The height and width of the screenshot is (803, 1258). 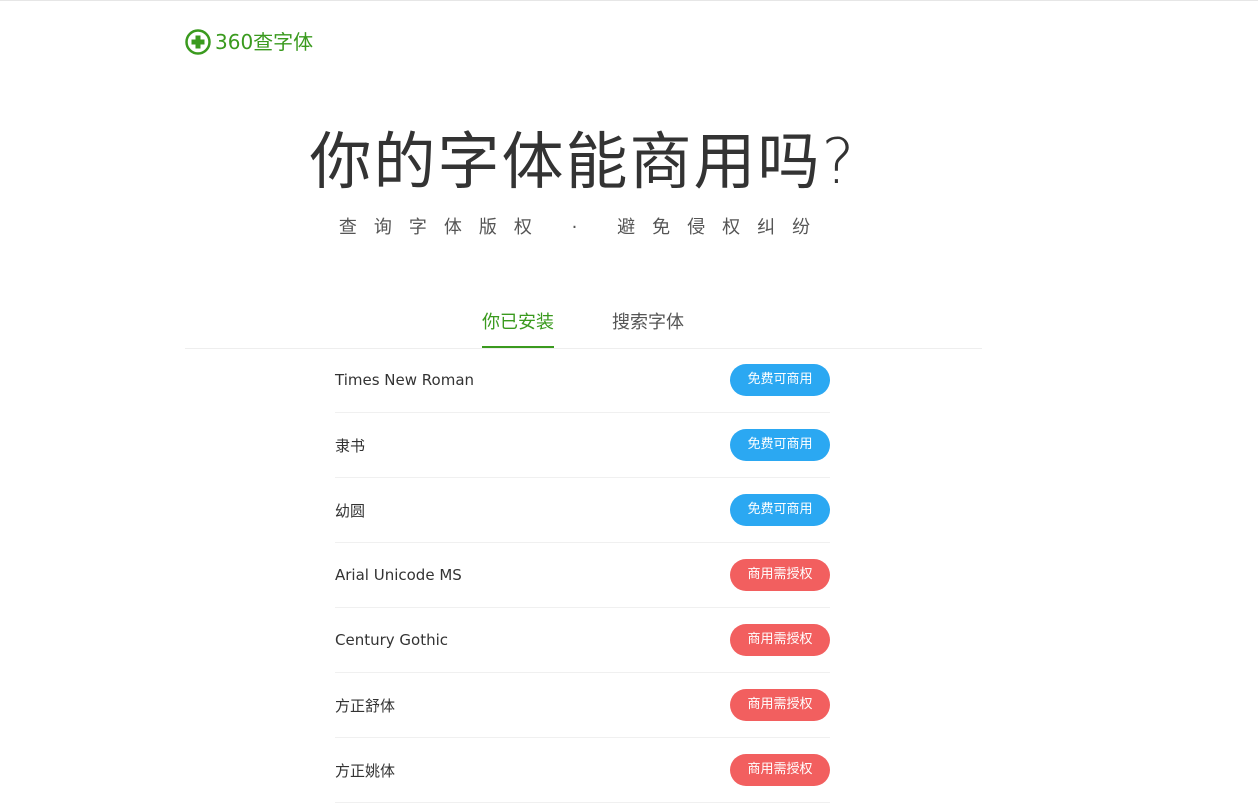 I want to click on font-row: 方正姚体 商用需授权, so click(x=582, y=770).